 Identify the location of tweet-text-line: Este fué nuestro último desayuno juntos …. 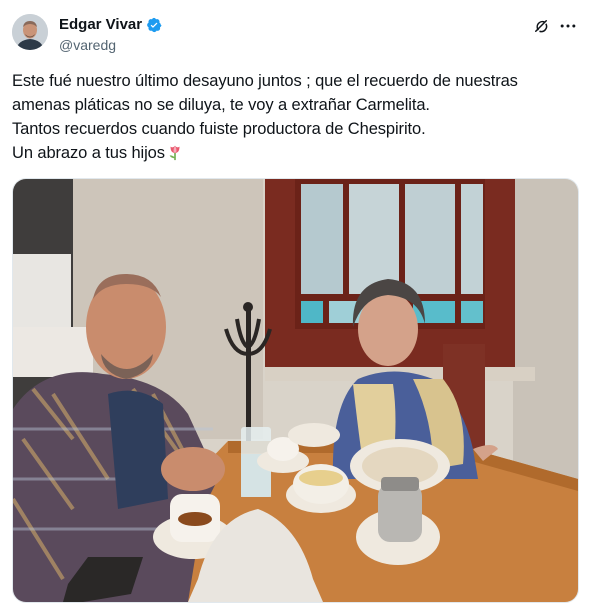
(265, 81).